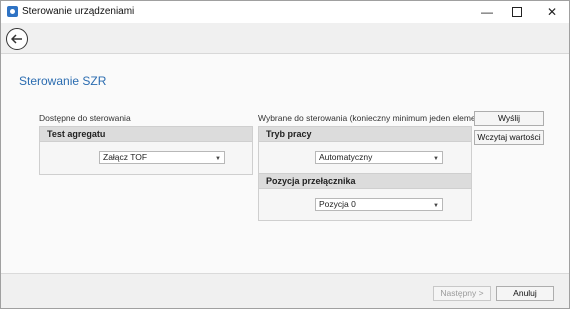 This screenshot has width=570, height=309. Describe the element at coordinates (78, 11) in the screenshot. I see `window-title: Sterowanie urządzeniami` at that location.